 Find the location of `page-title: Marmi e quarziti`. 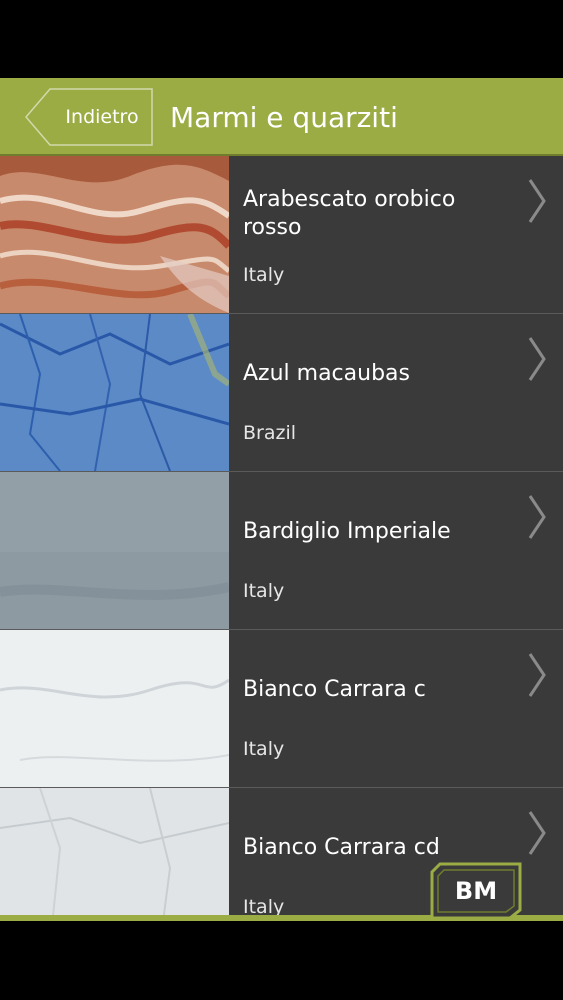

page-title: Marmi e quarziti is located at coordinates (284, 117).